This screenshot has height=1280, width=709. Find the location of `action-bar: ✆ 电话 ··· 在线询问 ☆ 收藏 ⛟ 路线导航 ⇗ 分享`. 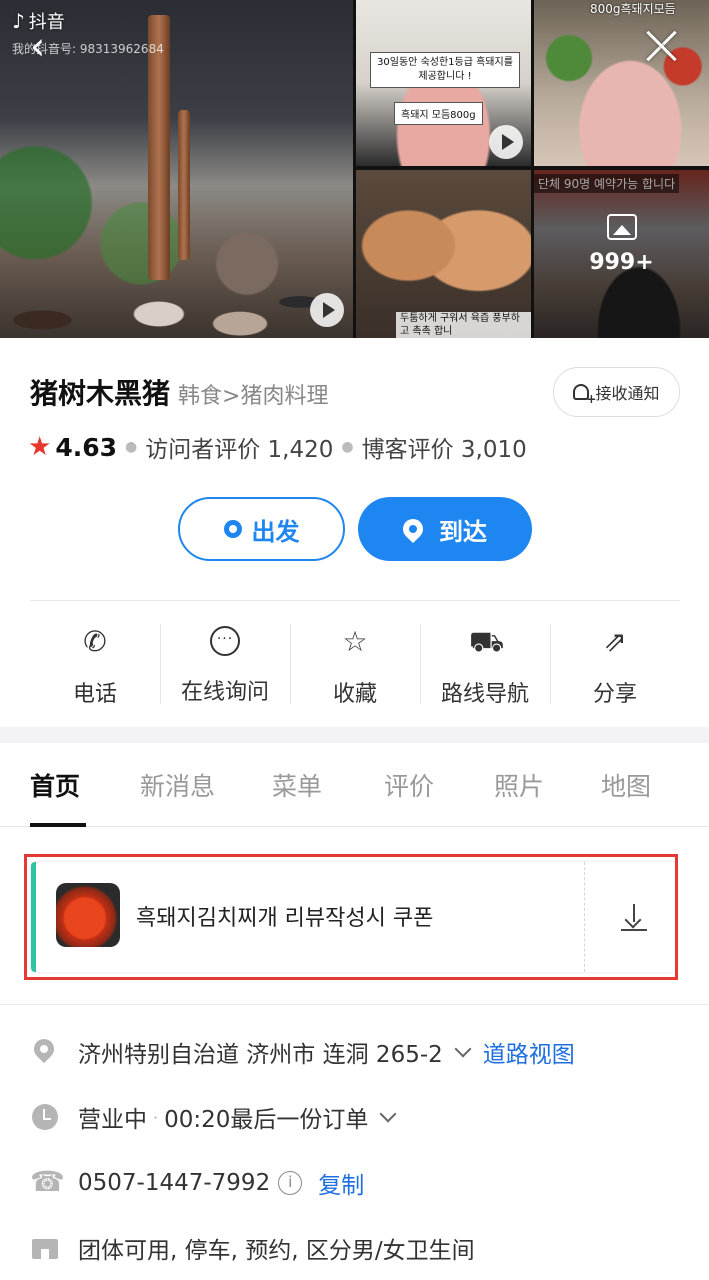

action-bar: ✆ 电话 ··· 在线询问 ☆ 收藏 ⛟ 路线导航 ⇗ 分享 is located at coordinates (355, 665).